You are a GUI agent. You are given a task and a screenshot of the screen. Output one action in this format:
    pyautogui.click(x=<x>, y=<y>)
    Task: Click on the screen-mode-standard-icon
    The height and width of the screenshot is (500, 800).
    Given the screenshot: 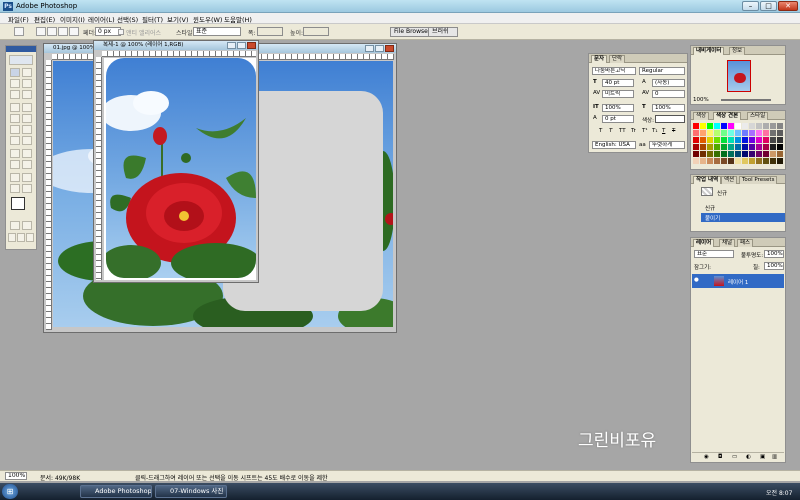 What is the action you would take?
    pyautogui.click(x=12, y=237)
    